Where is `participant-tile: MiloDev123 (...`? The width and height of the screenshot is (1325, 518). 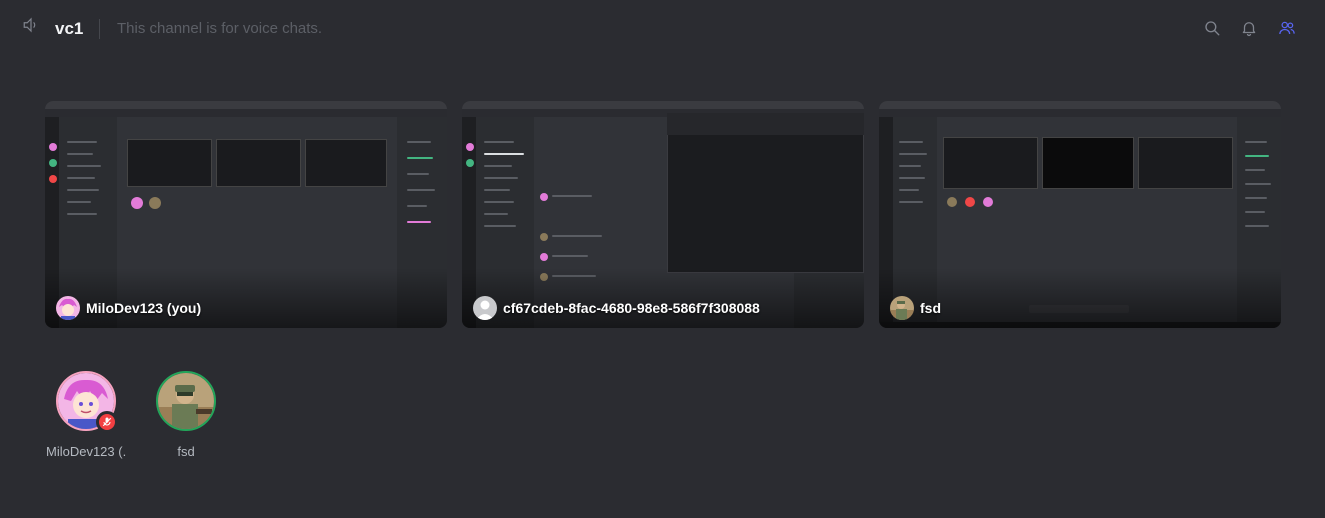
participant-tile: MiloDev123 (... is located at coordinates (86, 415).